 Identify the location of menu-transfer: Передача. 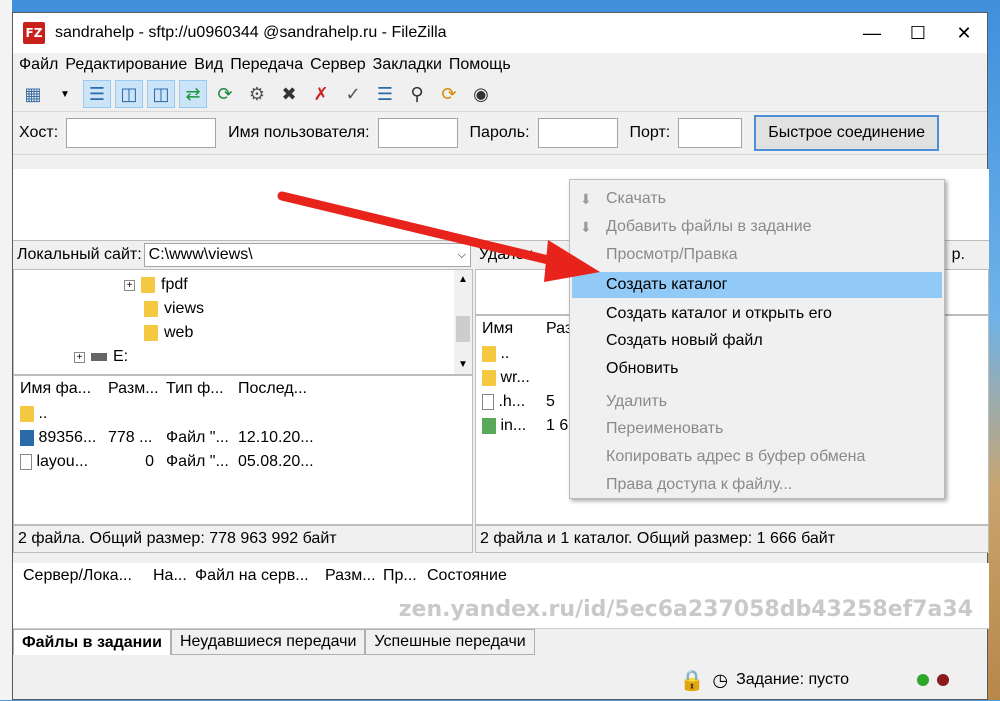
(266, 65).